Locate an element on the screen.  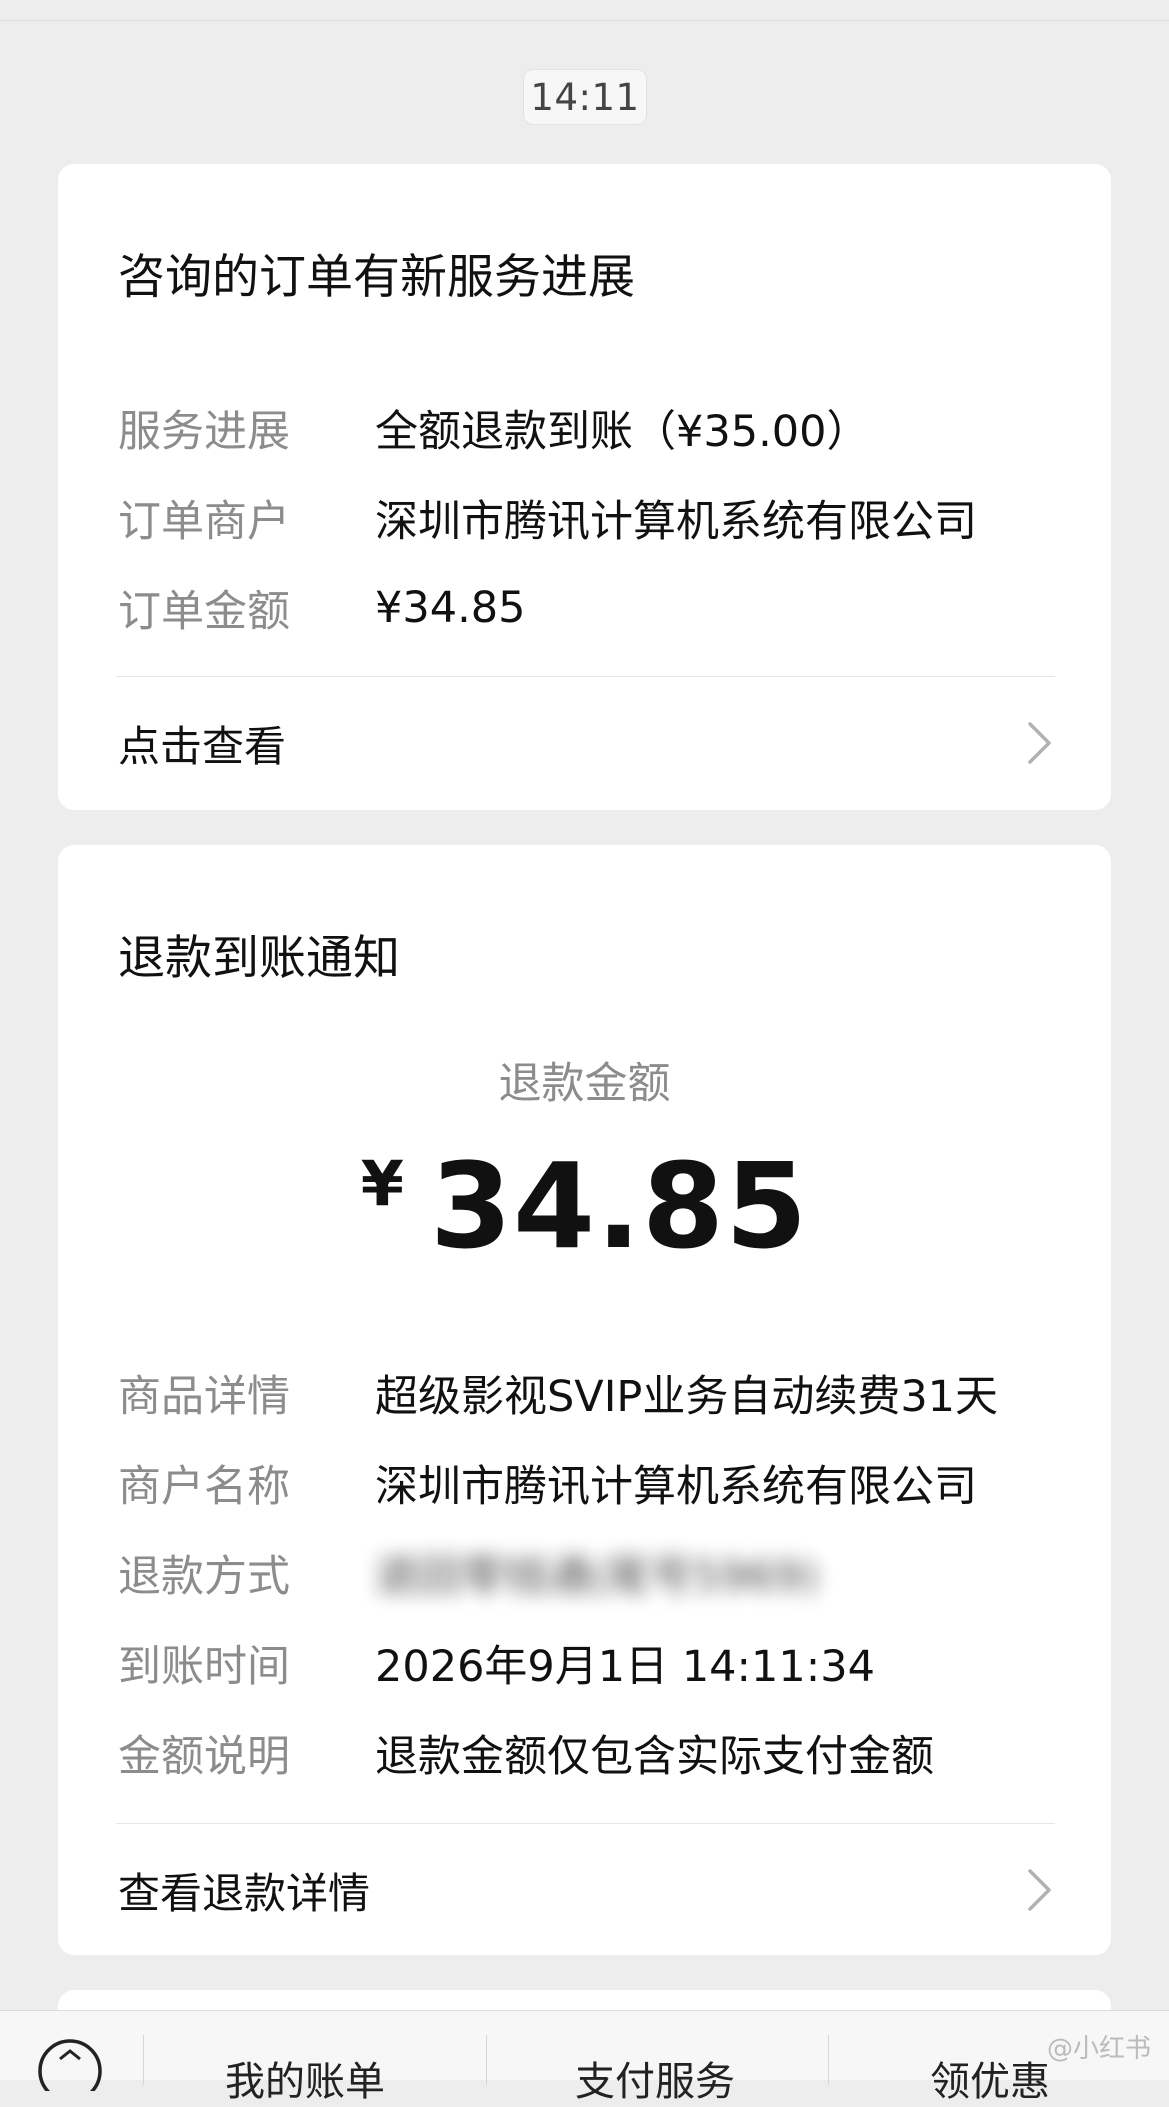
detail-row-arrival-time: 到账时间 2026年9月1日 14:11:34 is located at coordinates (589, 1663).